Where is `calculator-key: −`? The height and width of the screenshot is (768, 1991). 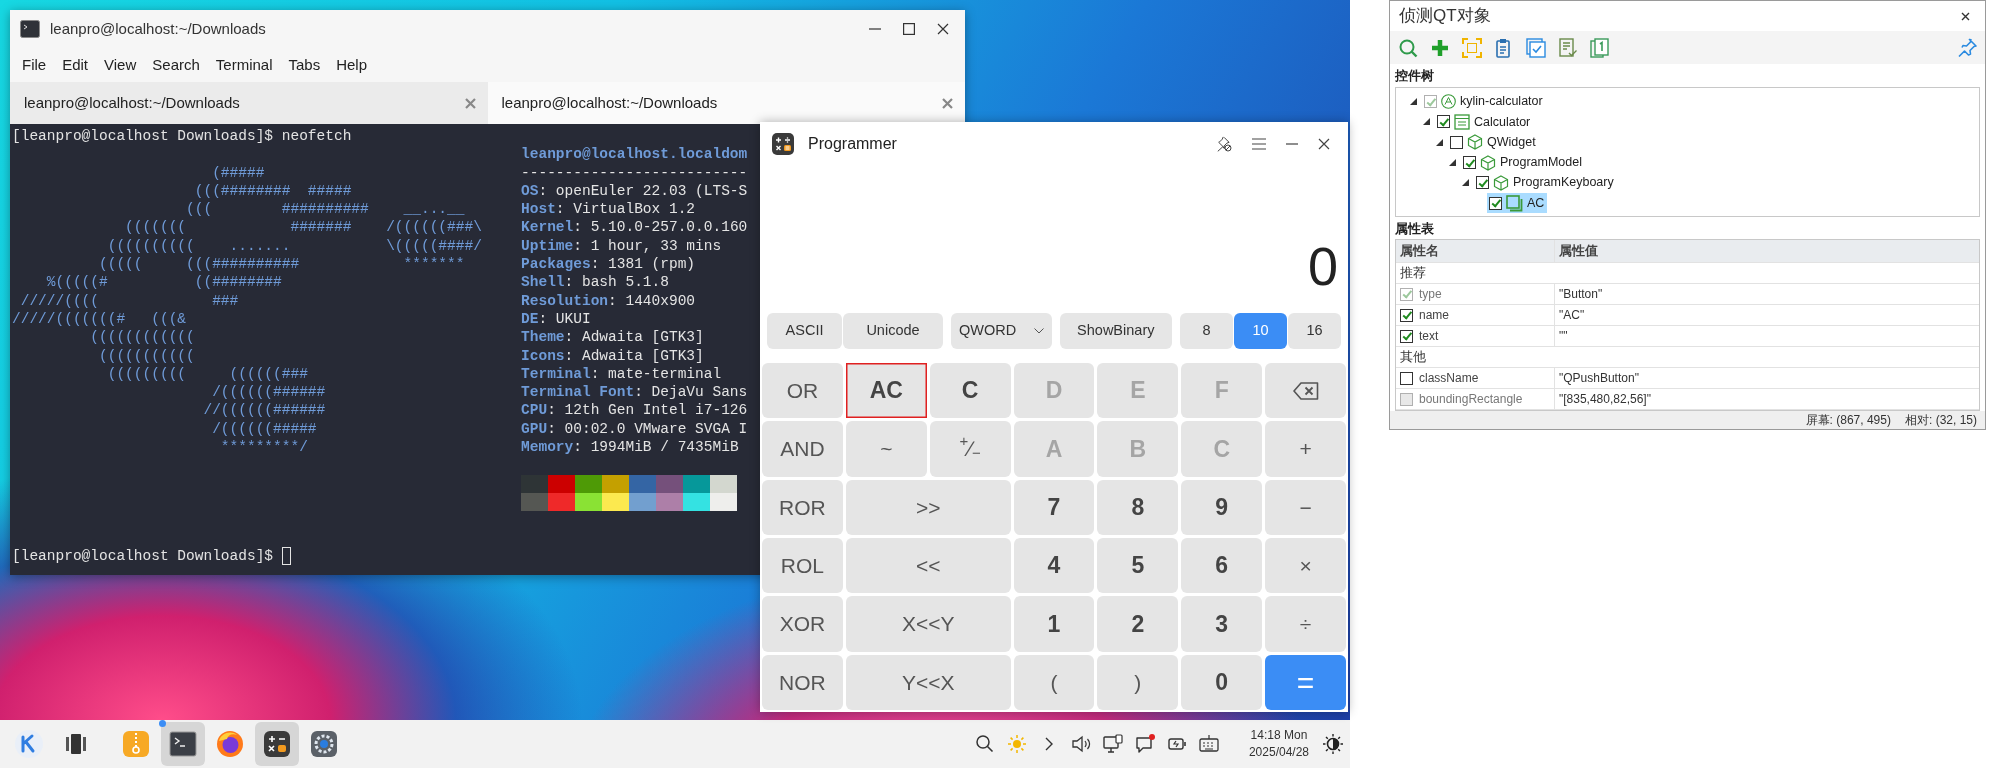 calculator-key: − is located at coordinates (1305, 507).